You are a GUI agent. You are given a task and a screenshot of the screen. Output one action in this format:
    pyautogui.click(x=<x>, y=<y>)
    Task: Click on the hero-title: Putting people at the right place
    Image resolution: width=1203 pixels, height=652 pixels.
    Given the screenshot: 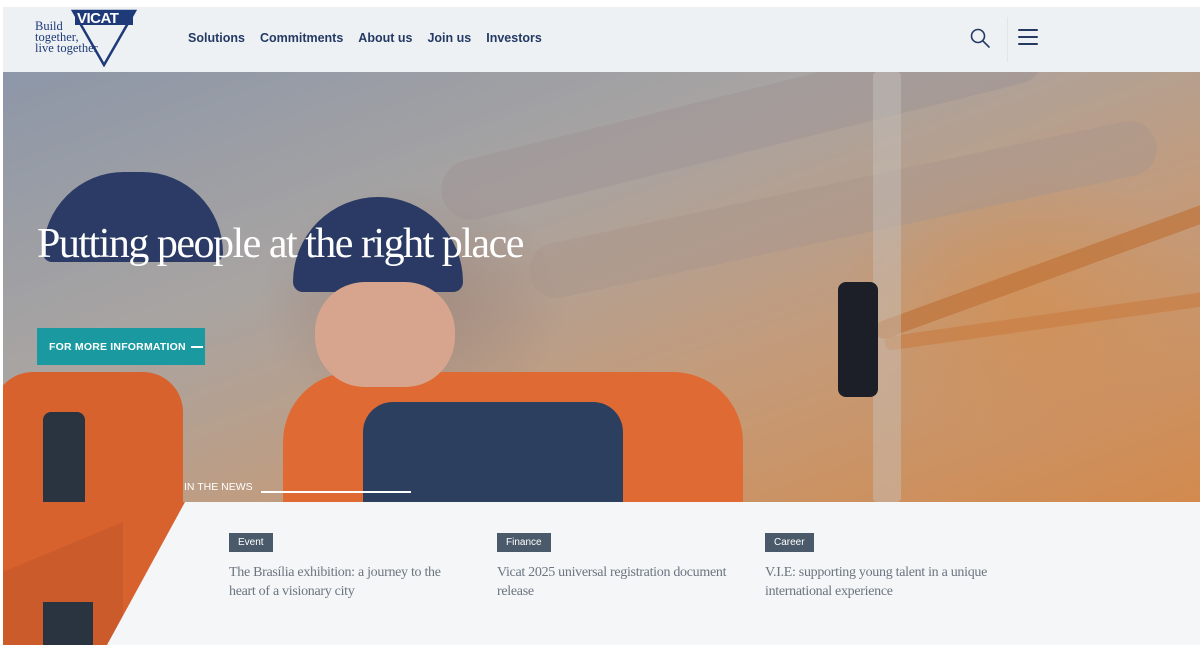 What is the action you would take?
    pyautogui.click(x=280, y=244)
    